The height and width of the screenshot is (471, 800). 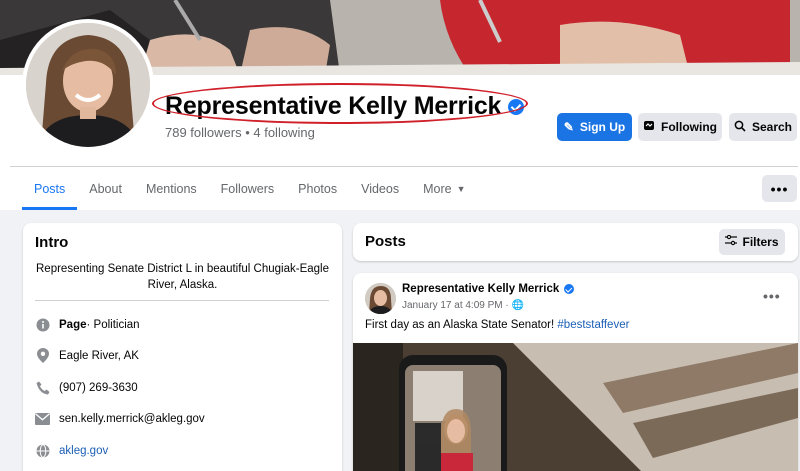 I want to click on tab-label: Mentions, so click(x=171, y=189).